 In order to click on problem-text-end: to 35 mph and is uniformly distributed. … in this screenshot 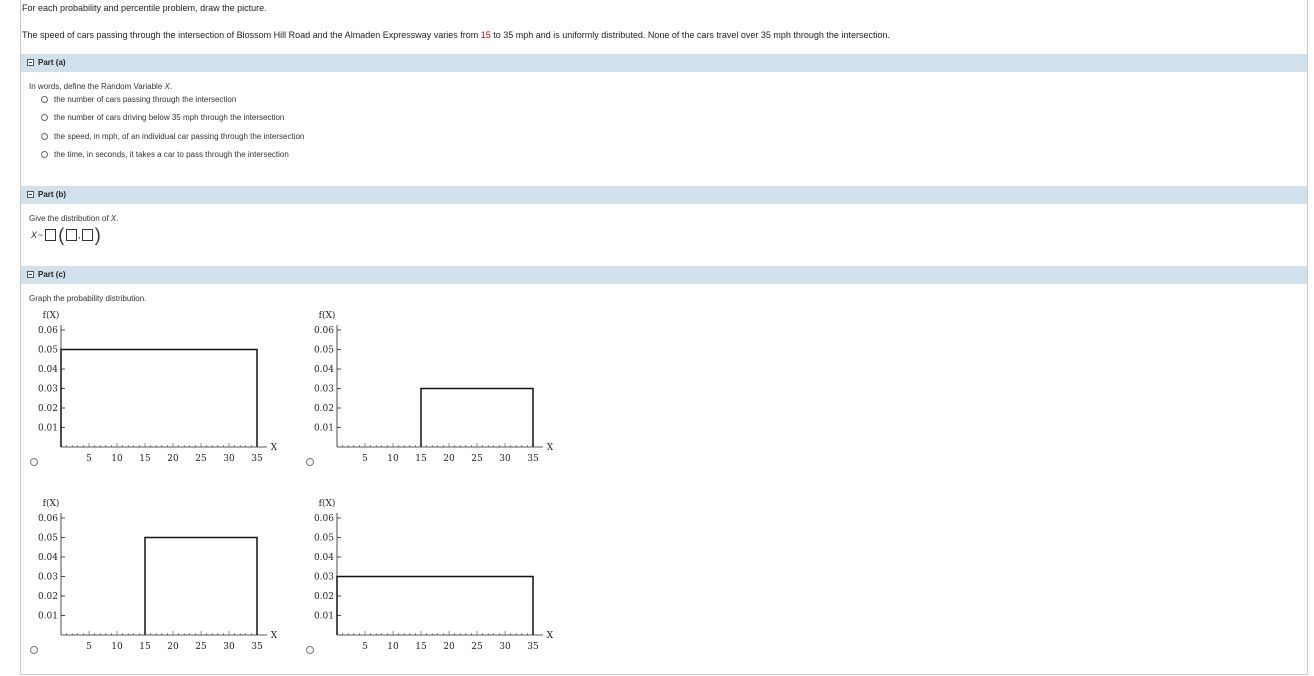, I will do `click(690, 35)`.